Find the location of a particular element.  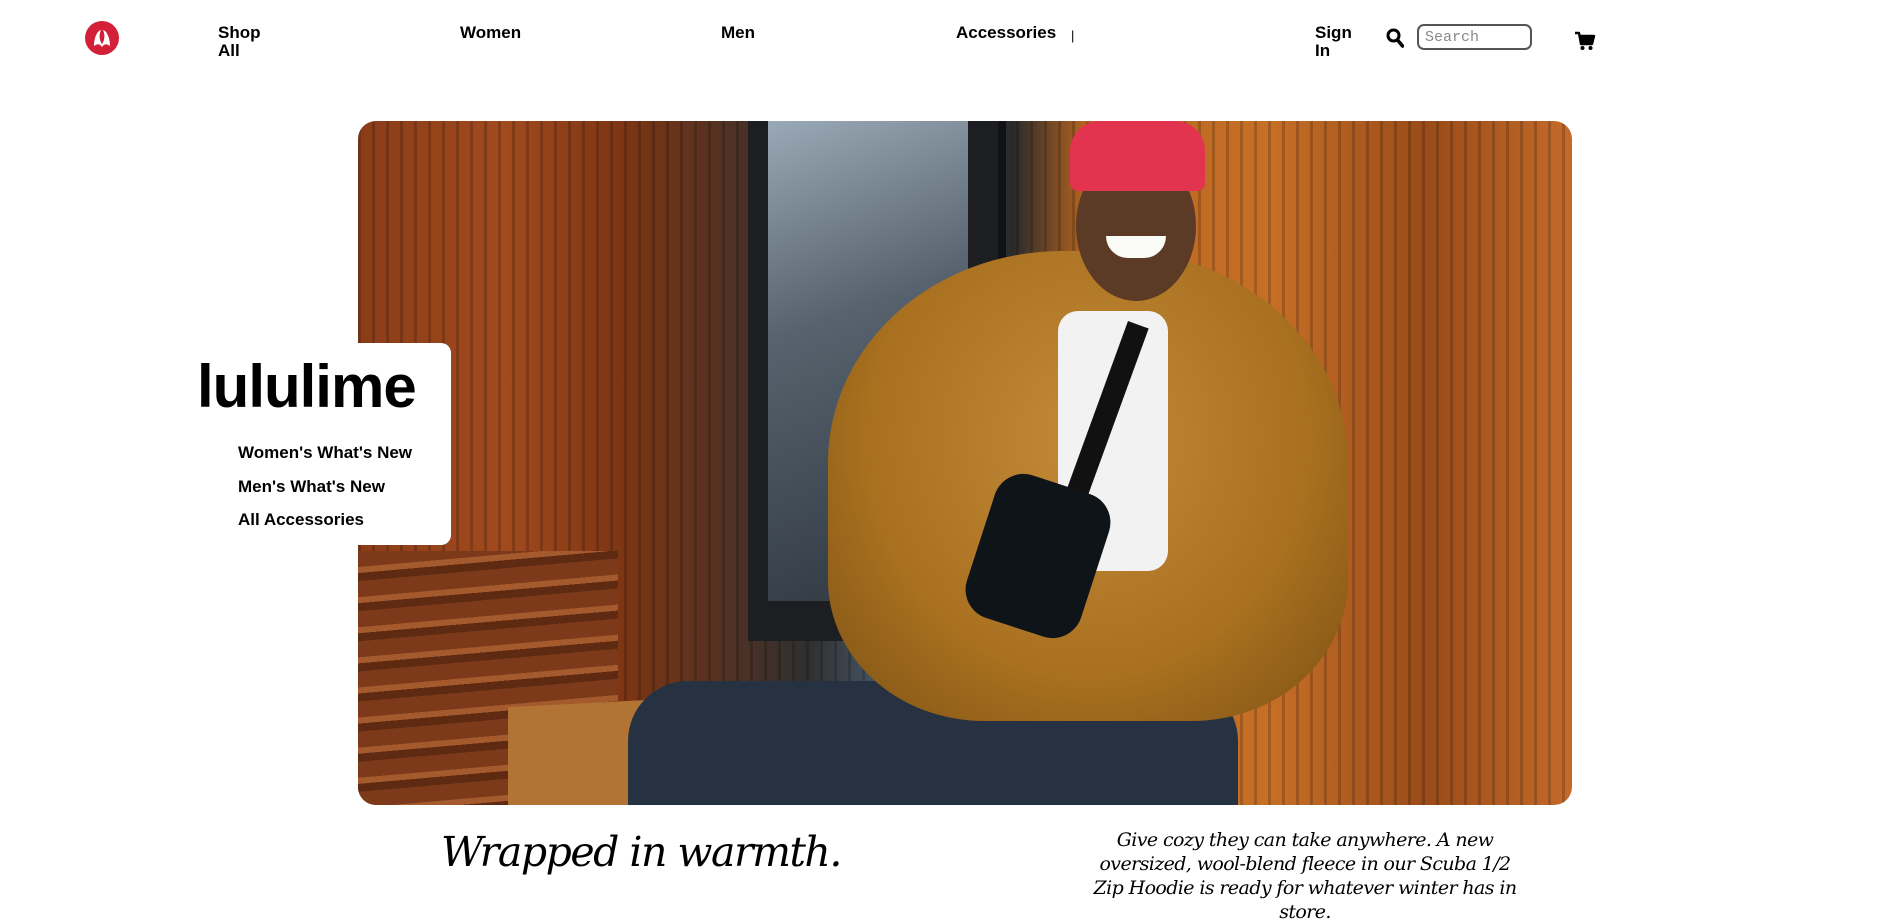

brand-title: lululime is located at coordinates (307, 386).